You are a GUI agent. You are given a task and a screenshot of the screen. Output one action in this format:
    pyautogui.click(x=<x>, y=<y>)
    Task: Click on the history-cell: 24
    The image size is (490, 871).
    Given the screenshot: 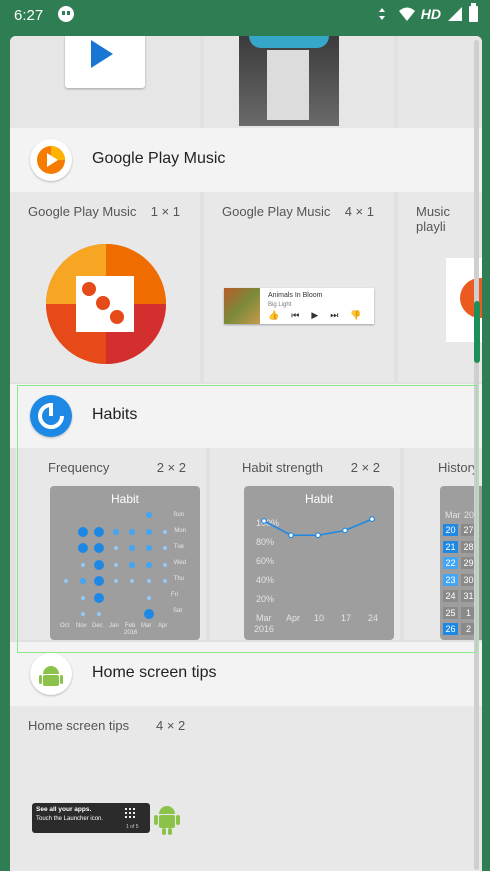 What is the action you would take?
    pyautogui.click(x=450, y=596)
    